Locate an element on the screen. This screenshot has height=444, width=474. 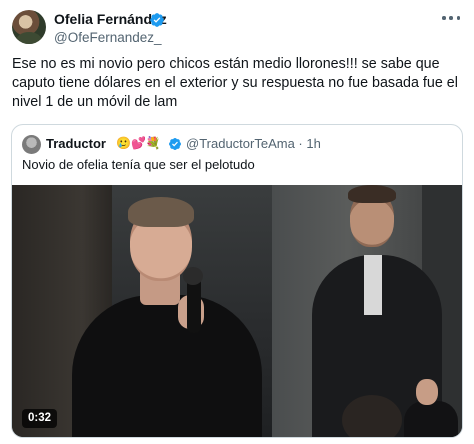
quote-author-name: Traductor is located at coordinates (76, 143).